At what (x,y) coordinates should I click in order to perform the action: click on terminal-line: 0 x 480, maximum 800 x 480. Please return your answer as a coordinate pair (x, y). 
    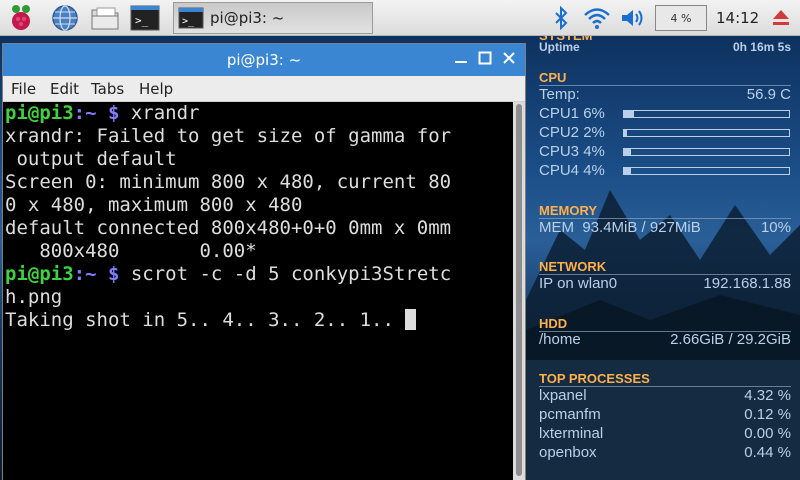
    Looking at the image, I should click on (154, 205).